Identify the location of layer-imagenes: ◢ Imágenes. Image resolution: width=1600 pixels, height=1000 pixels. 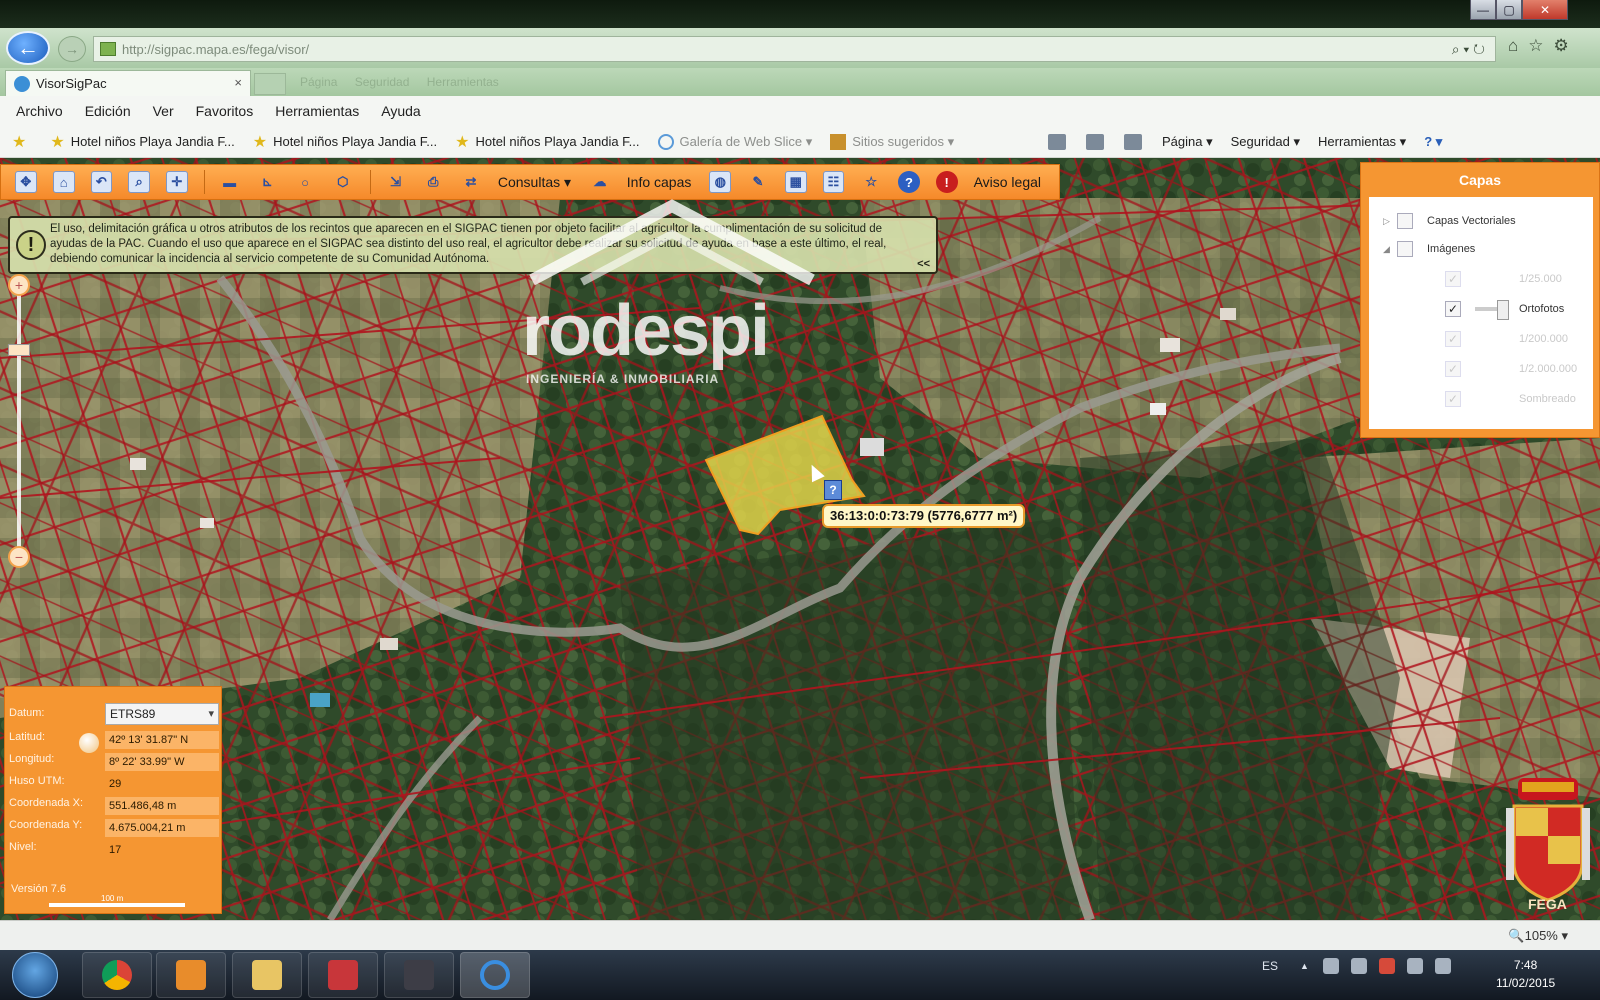
(1429, 249).